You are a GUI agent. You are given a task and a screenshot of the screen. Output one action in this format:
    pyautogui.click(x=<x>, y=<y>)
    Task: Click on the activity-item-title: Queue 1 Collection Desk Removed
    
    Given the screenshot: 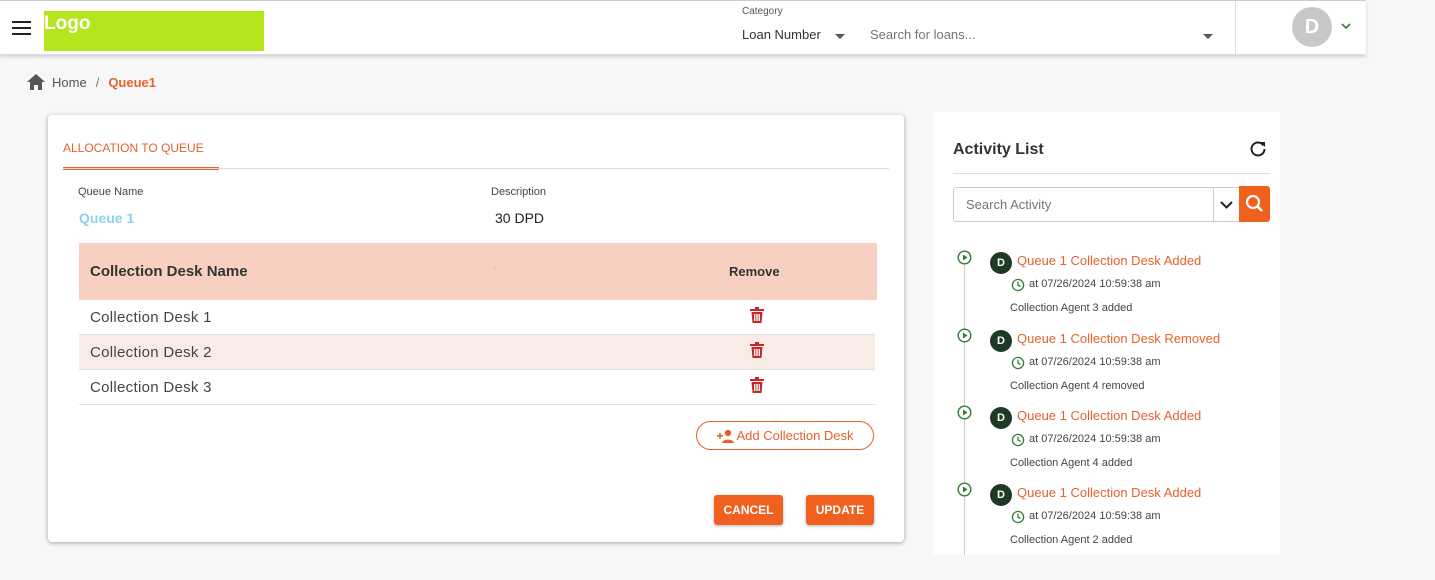 What is the action you would take?
    pyautogui.click(x=1118, y=338)
    